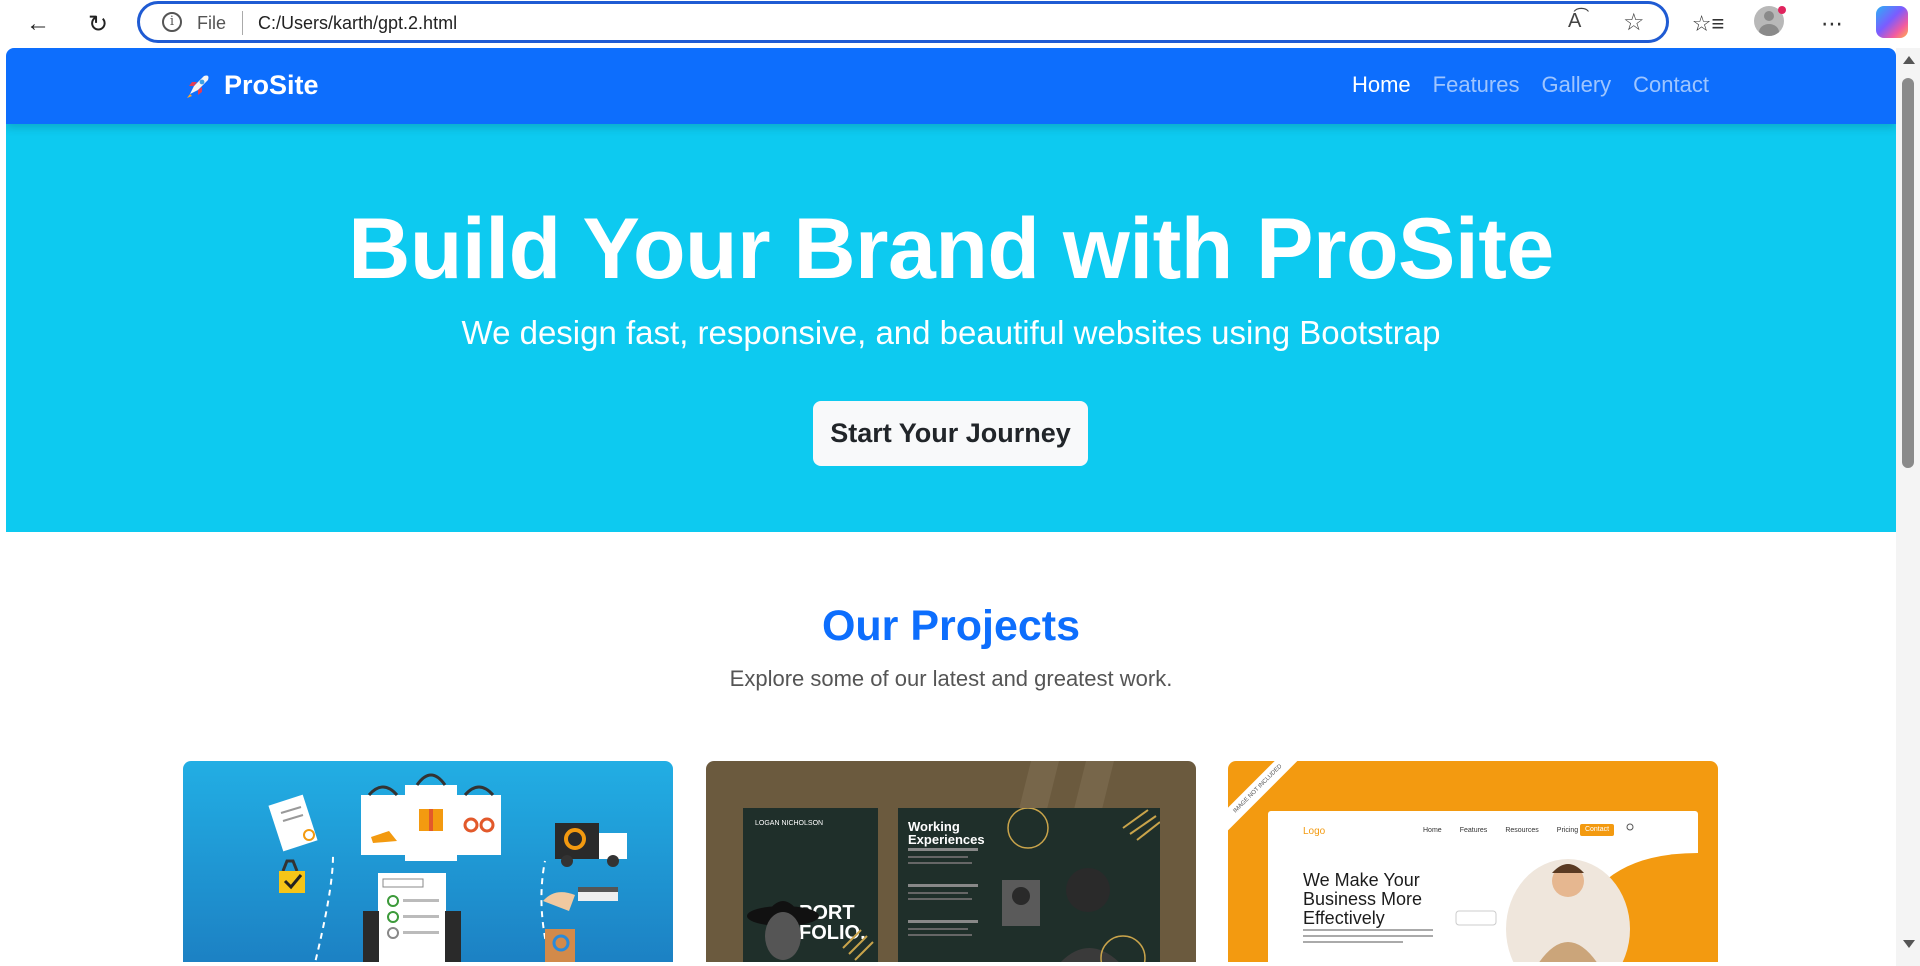 Image resolution: width=1920 pixels, height=966 pixels. I want to click on favorite-star-icon: ☆, so click(1634, 22).